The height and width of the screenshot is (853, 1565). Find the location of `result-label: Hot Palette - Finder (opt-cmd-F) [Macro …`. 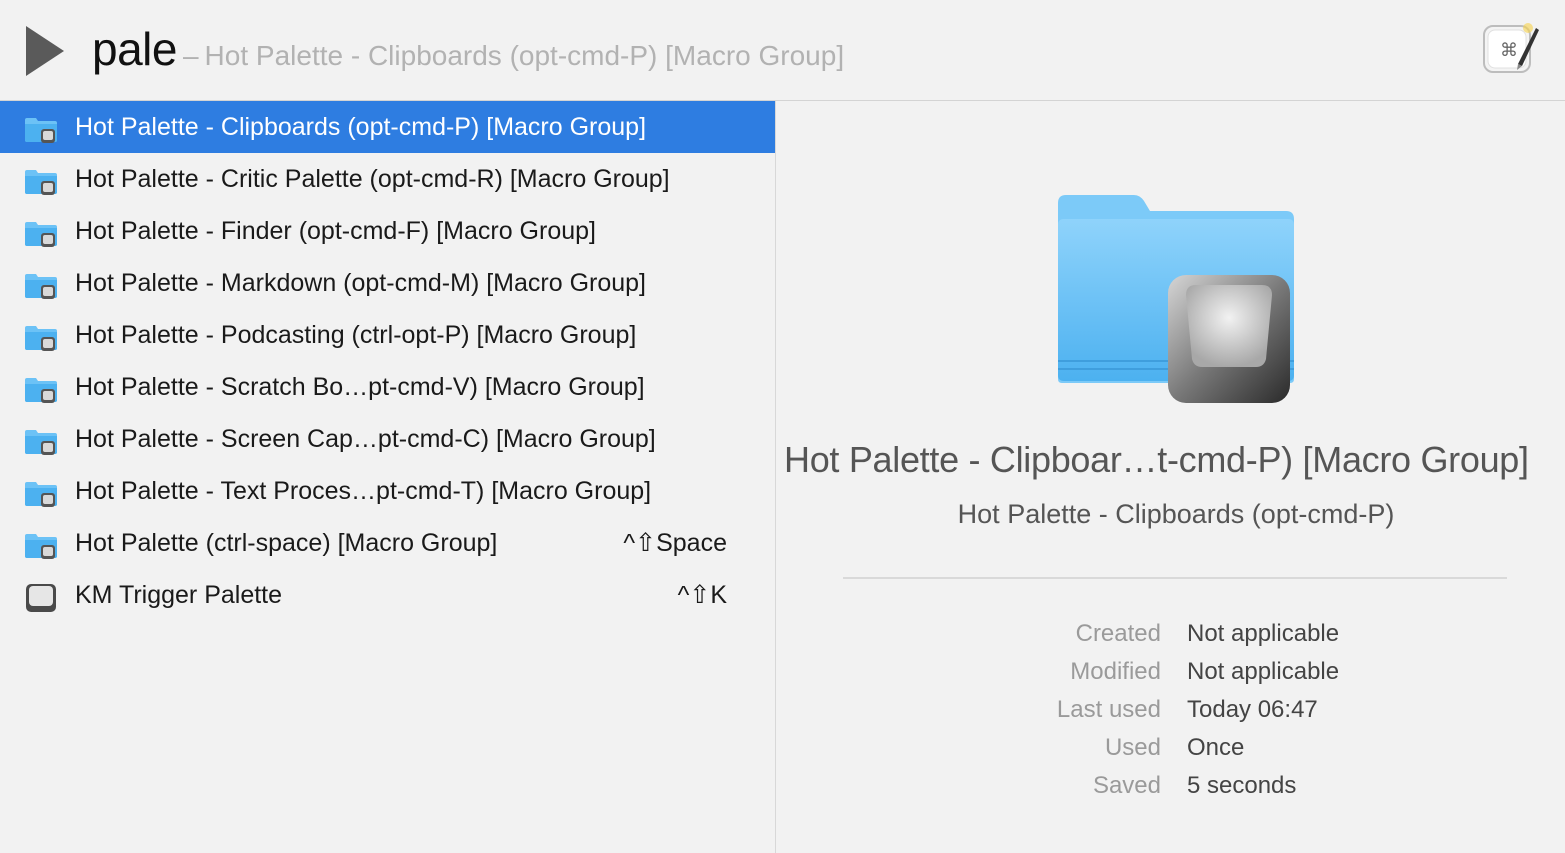

result-label: Hot Palette - Finder (opt-cmd-F) [Macro … is located at coordinates (335, 231).